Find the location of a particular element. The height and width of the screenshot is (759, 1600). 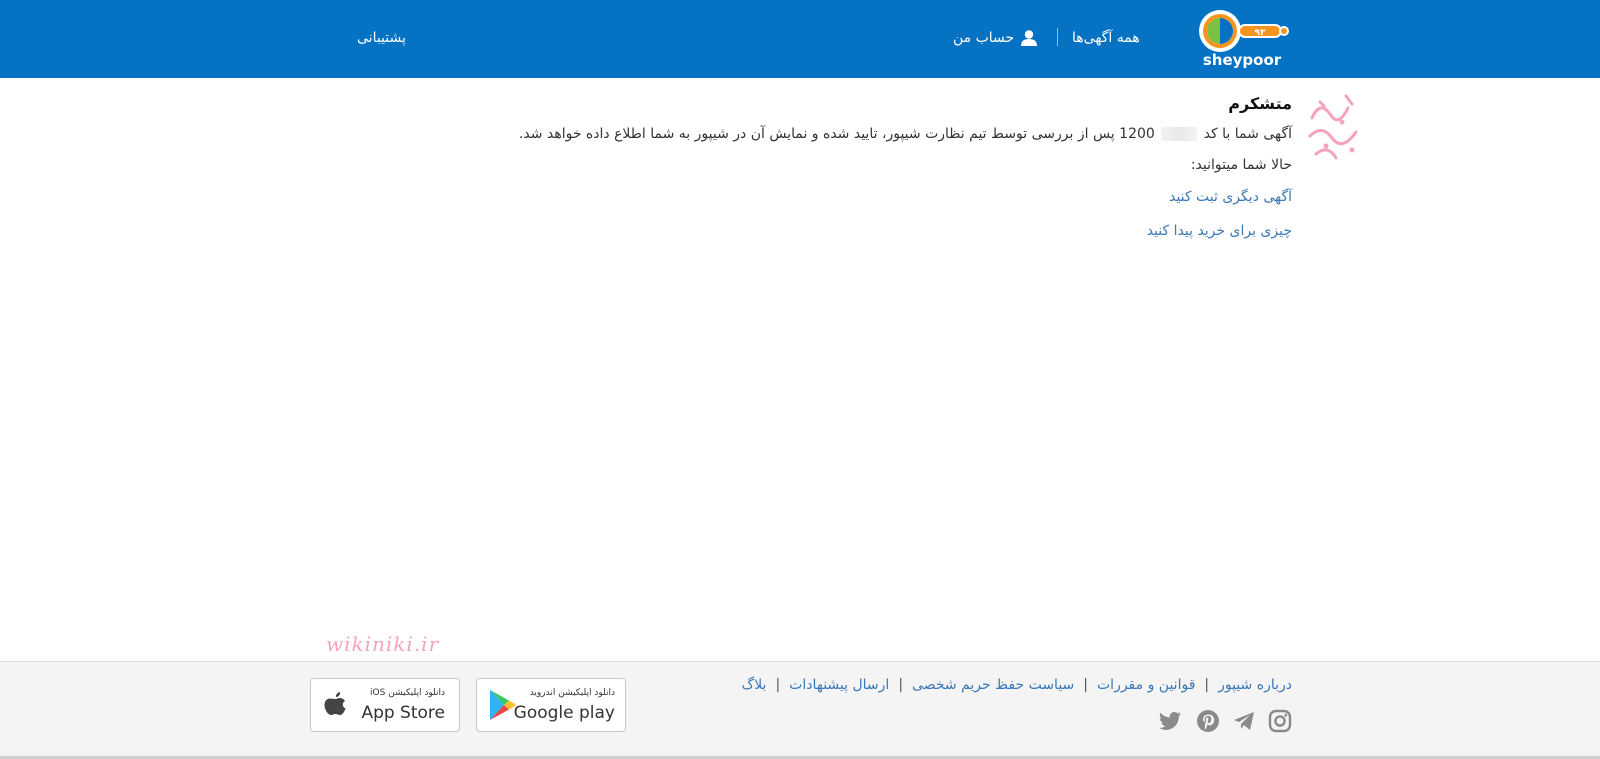

twitter-icon is located at coordinates (1170, 721).